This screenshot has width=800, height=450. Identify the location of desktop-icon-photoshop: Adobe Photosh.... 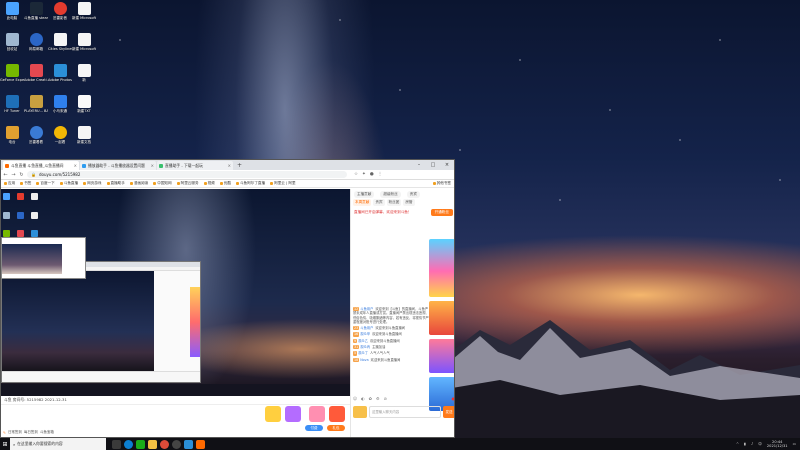
(60, 76).